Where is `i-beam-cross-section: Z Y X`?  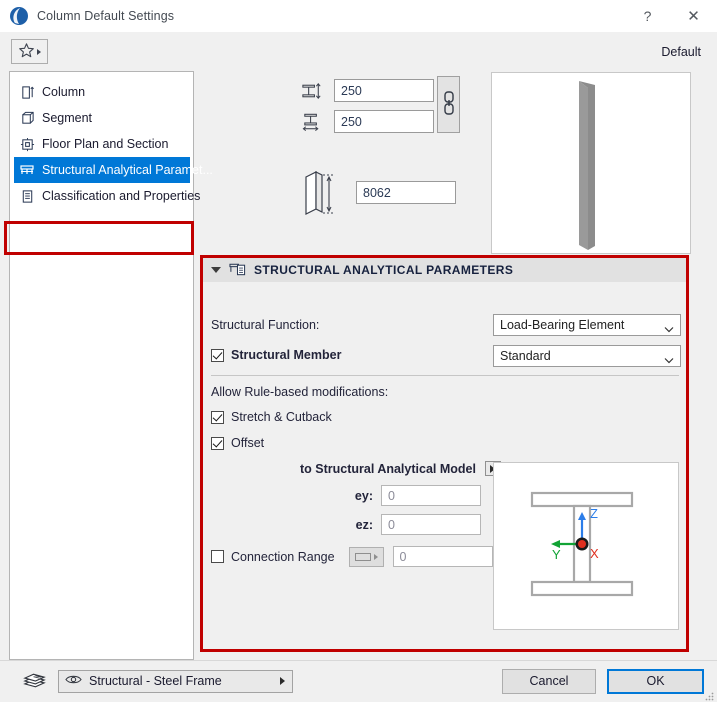 i-beam-cross-section: Z Y X is located at coordinates (586, 546).